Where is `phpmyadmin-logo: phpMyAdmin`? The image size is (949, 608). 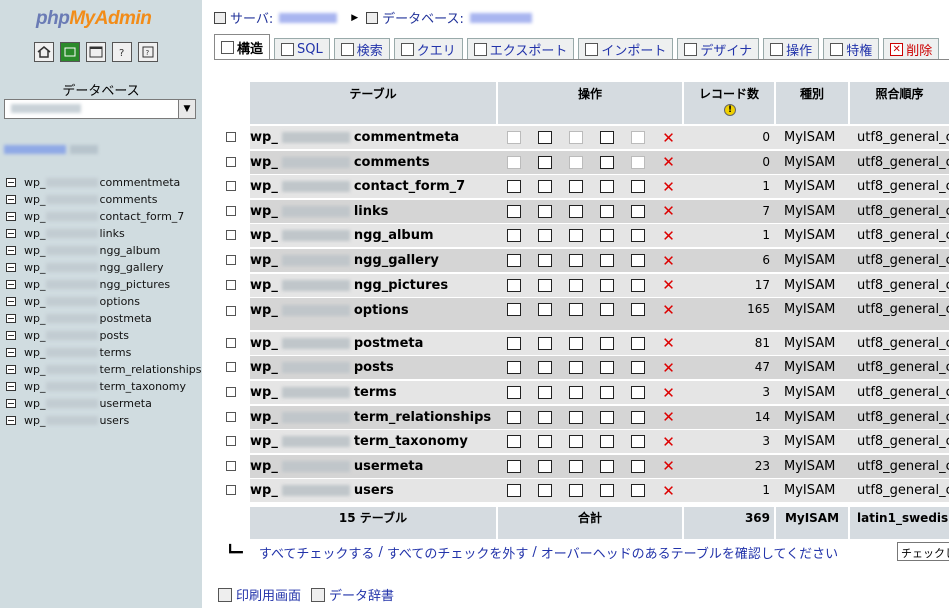 phpmyadmin-logo: phpMyAdmin is located at coordinates (94, 19).